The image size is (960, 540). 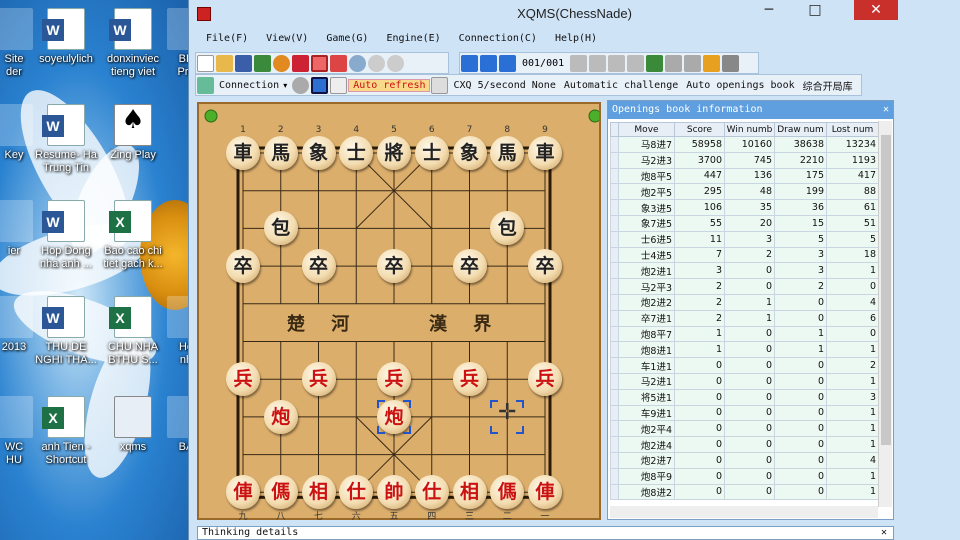 What do you see at coordinates (744, 271) in the screenshot?
I see `table-row: 炮2进1 3 0 3 1` at bounding box center [744, 271].